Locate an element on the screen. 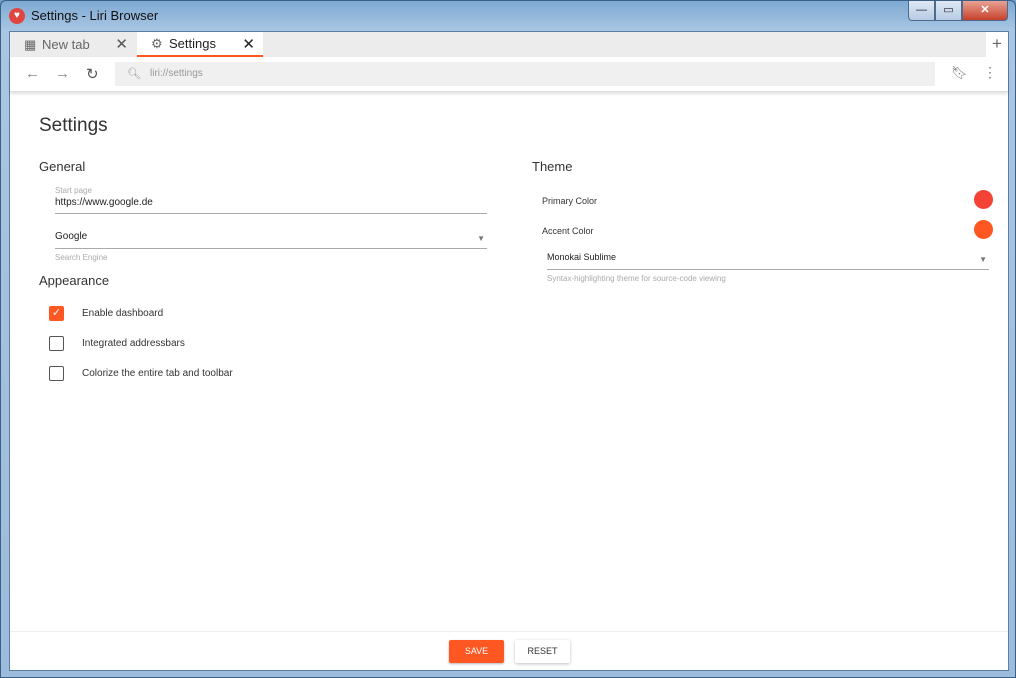  search-engine-select: Google ▼ is located at coordinates (271, 240).